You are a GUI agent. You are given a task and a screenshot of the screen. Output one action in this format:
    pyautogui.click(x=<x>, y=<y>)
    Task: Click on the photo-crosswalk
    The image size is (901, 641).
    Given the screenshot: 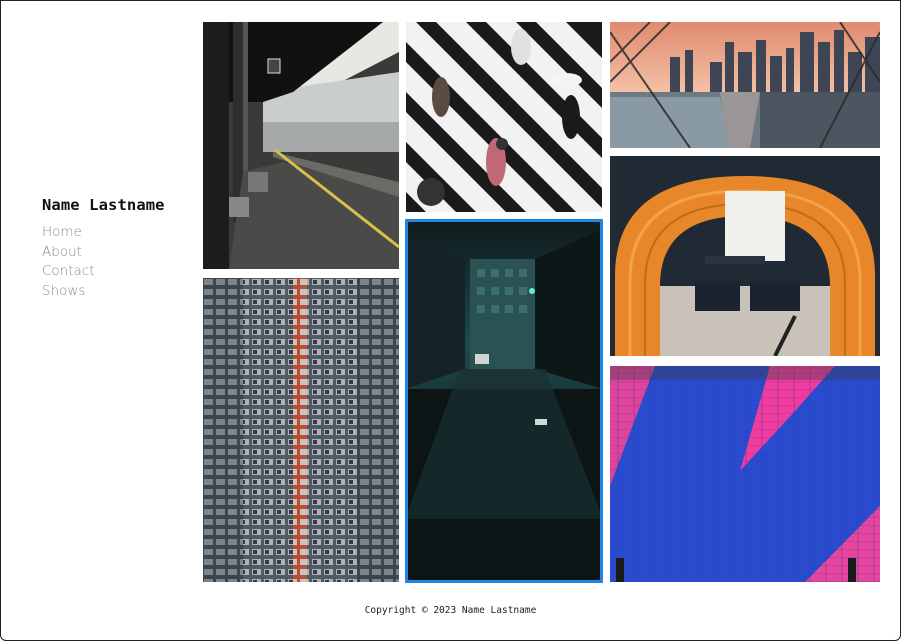 What is the action you would take?
    pyautogui.click(x=504, y=117)
    